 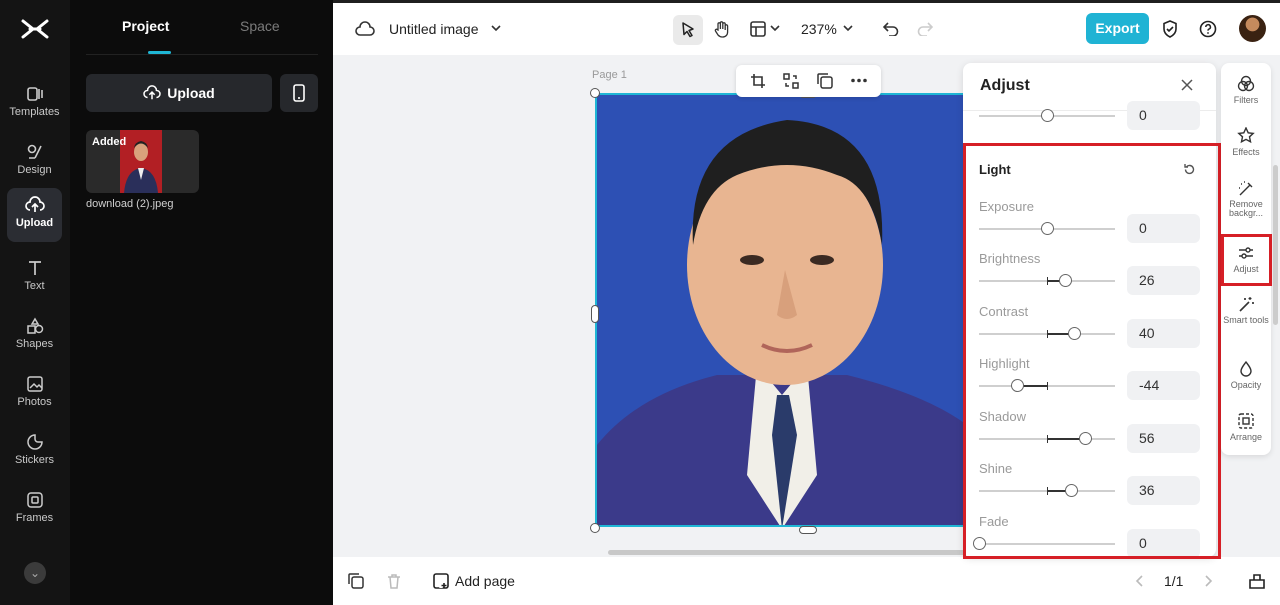 I want to click on rail-item-frames: Frames, so click(x=34, y=510).